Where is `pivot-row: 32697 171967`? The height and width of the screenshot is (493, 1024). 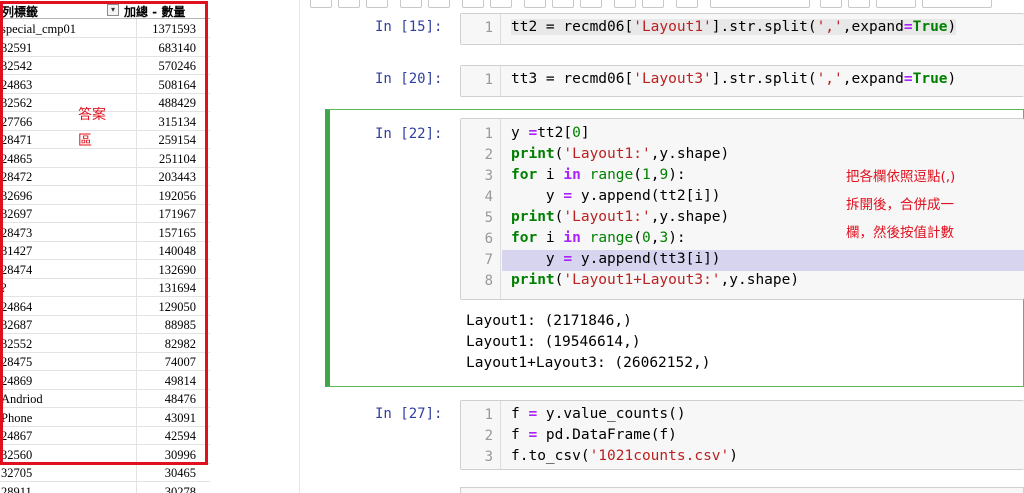 pivot-row: 32697 171967 is located at coordinates (105, 214).